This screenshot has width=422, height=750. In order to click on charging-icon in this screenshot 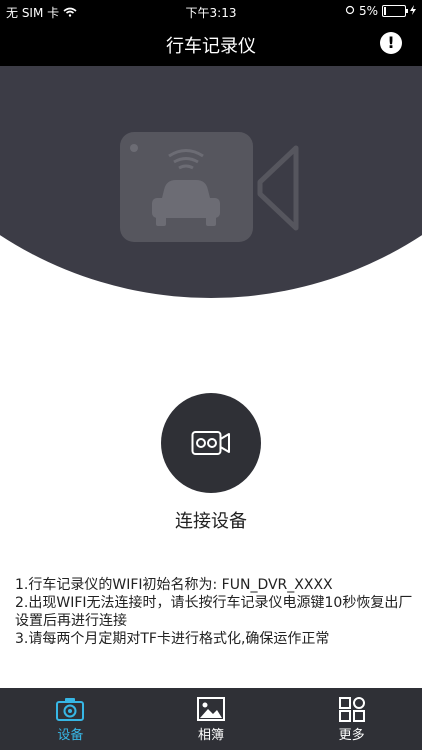, I will do `click(413, 11)`.